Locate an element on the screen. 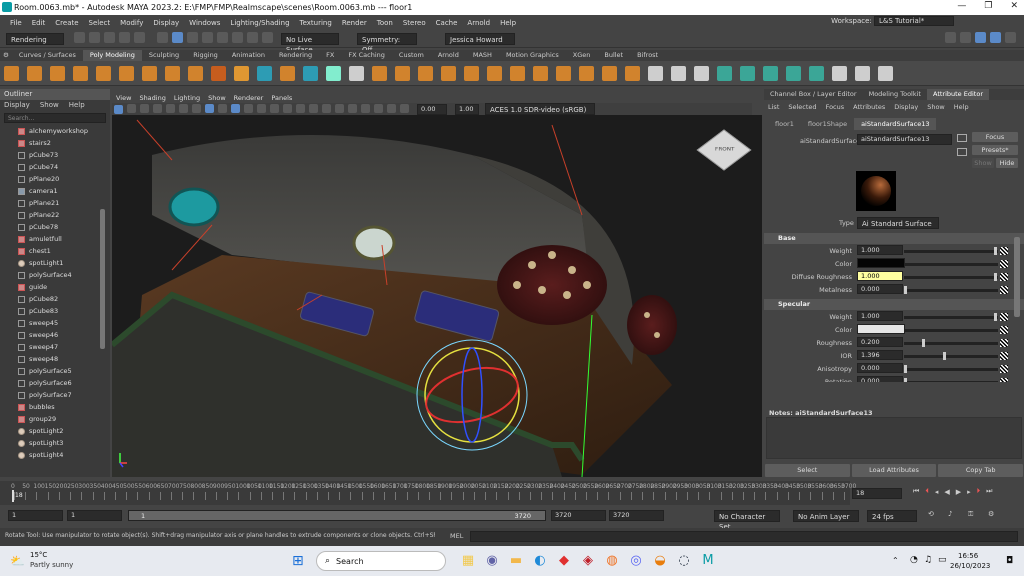 Image resolution: width=1024 pixels, height=576 pixels. viewport-tool-4-icon is located at coordinates (170, 108).